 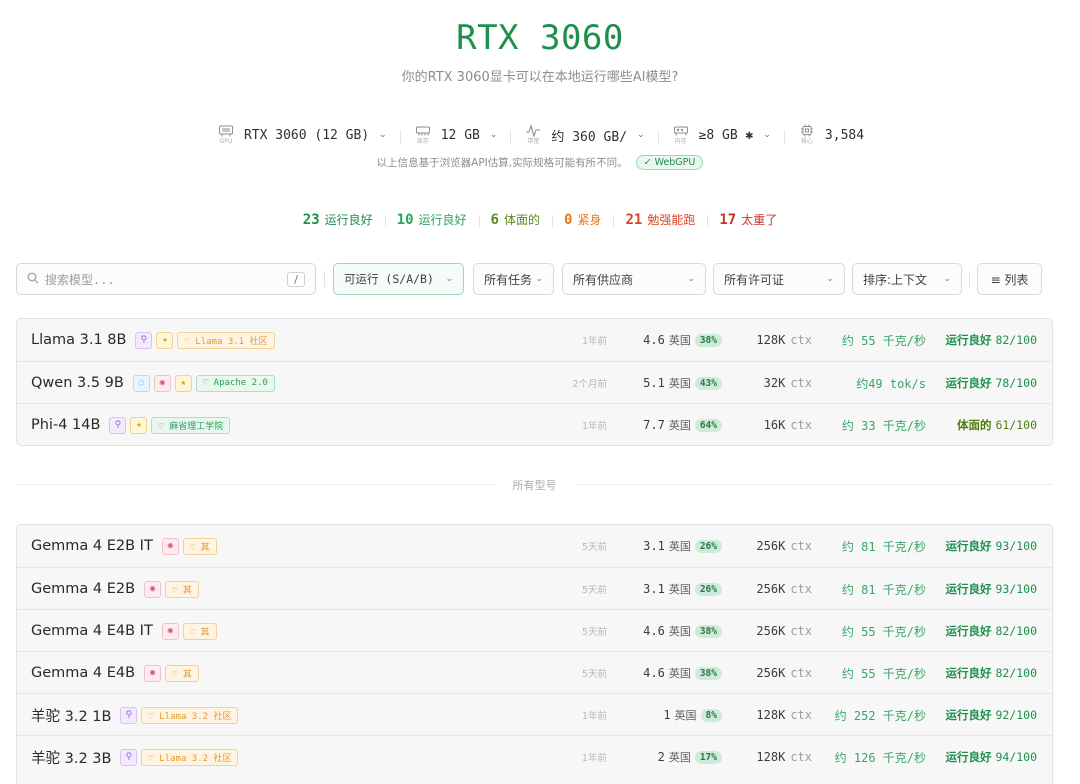 What do you see at coordinates (115, 673) in the screenshot?
I see `model-name-cell: Gemma 4 E4B ◉ ♡ 其` at bounding box center [115, 673].